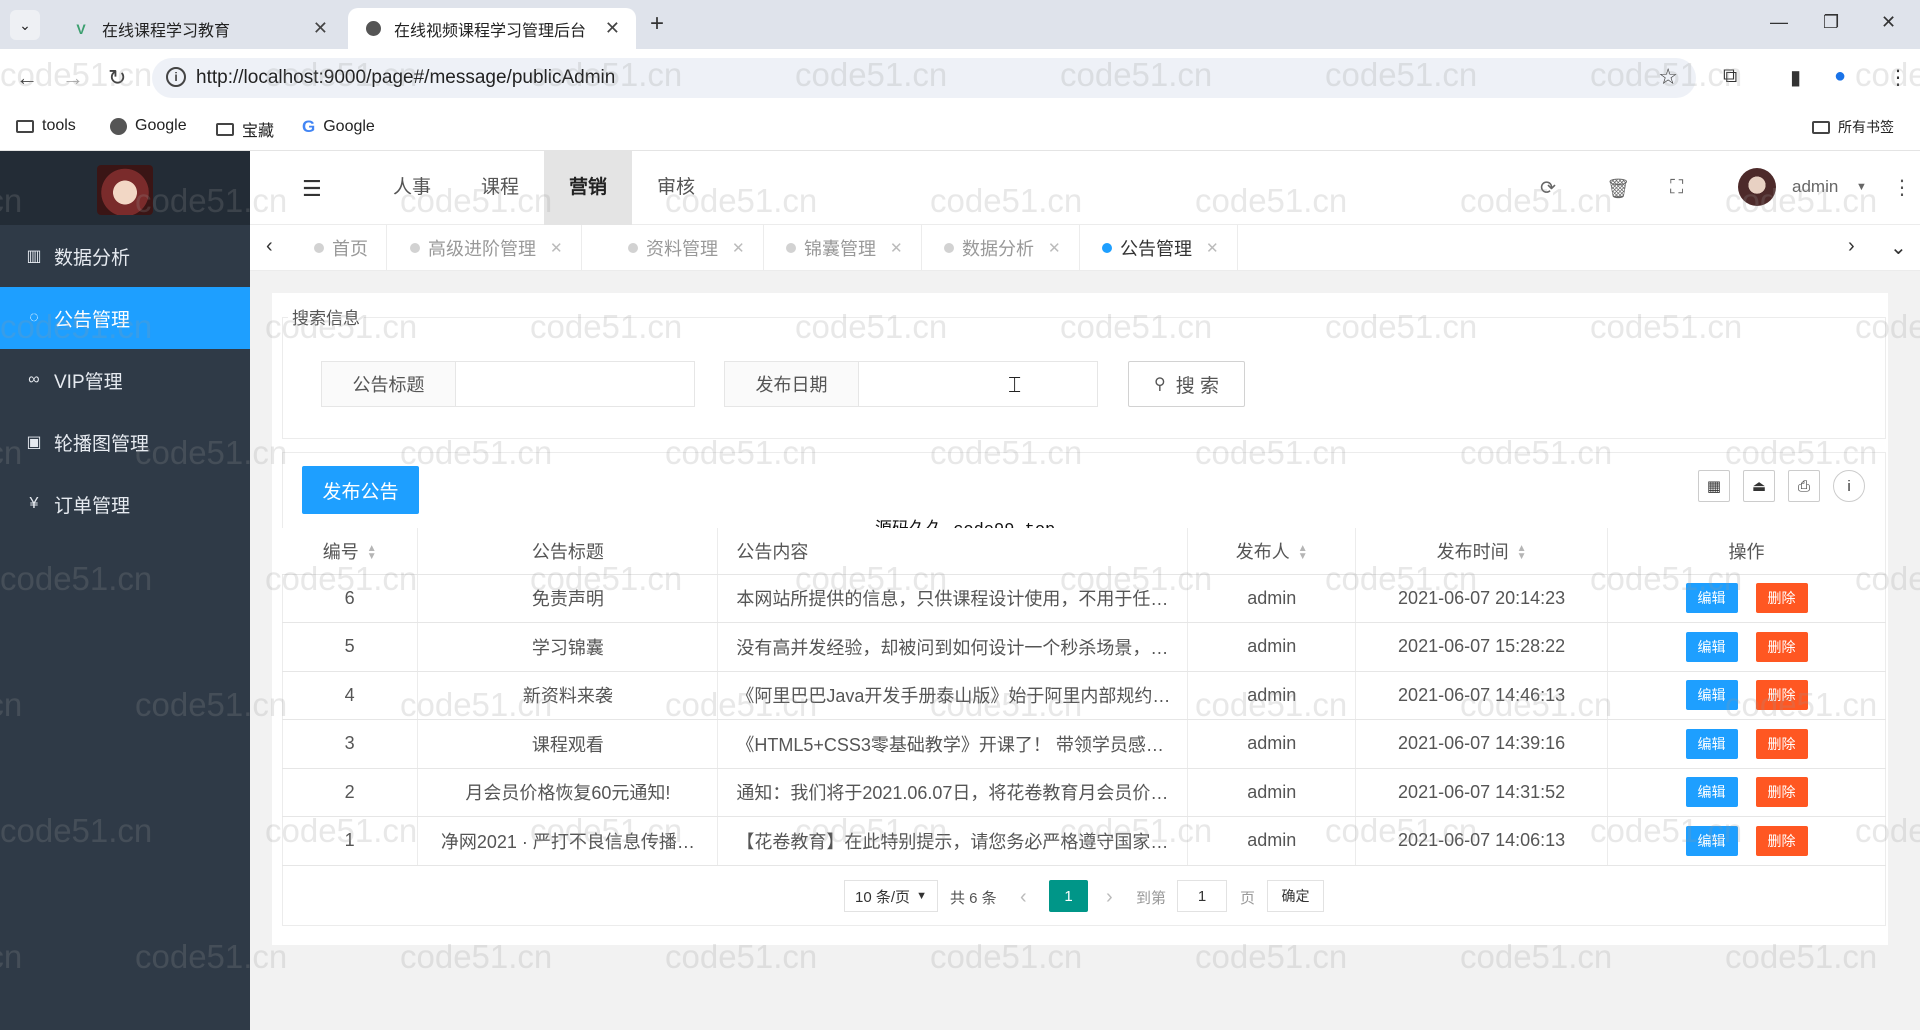  I want to click on bookmark-google-2: G Google, so click(338, 127).